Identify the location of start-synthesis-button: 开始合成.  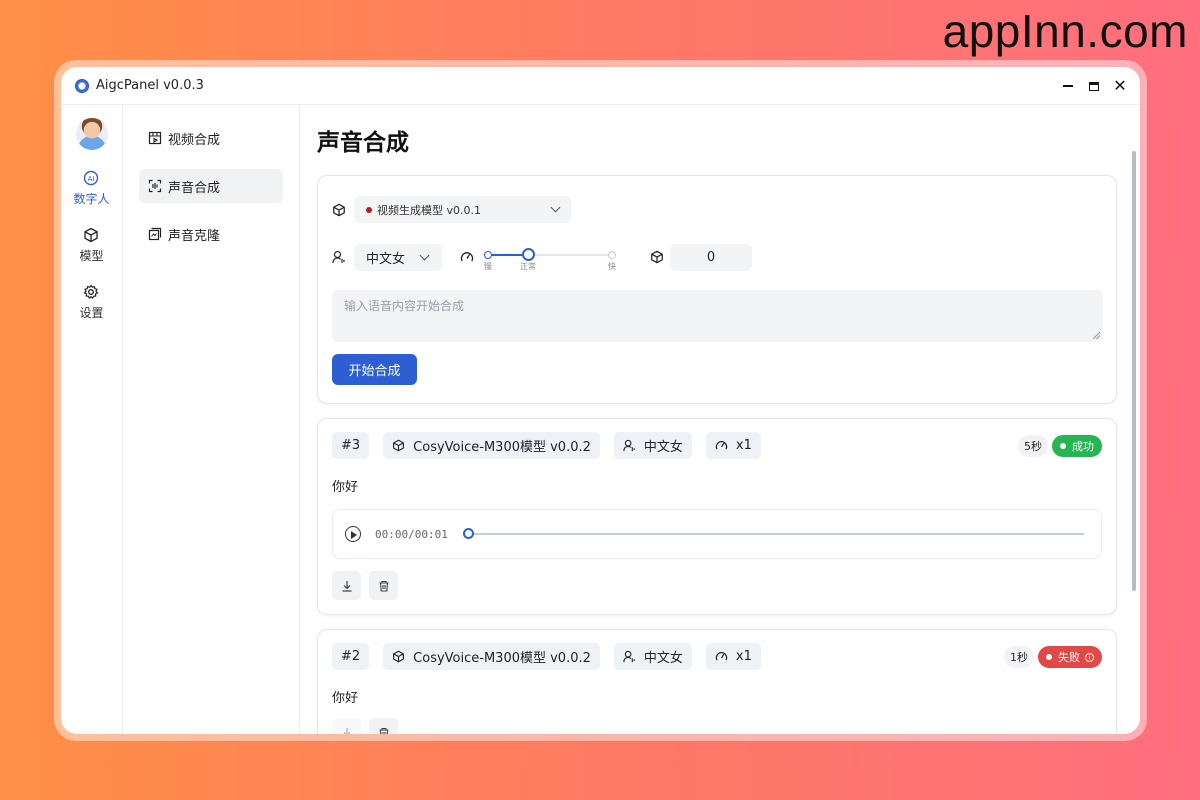
(374, 369).